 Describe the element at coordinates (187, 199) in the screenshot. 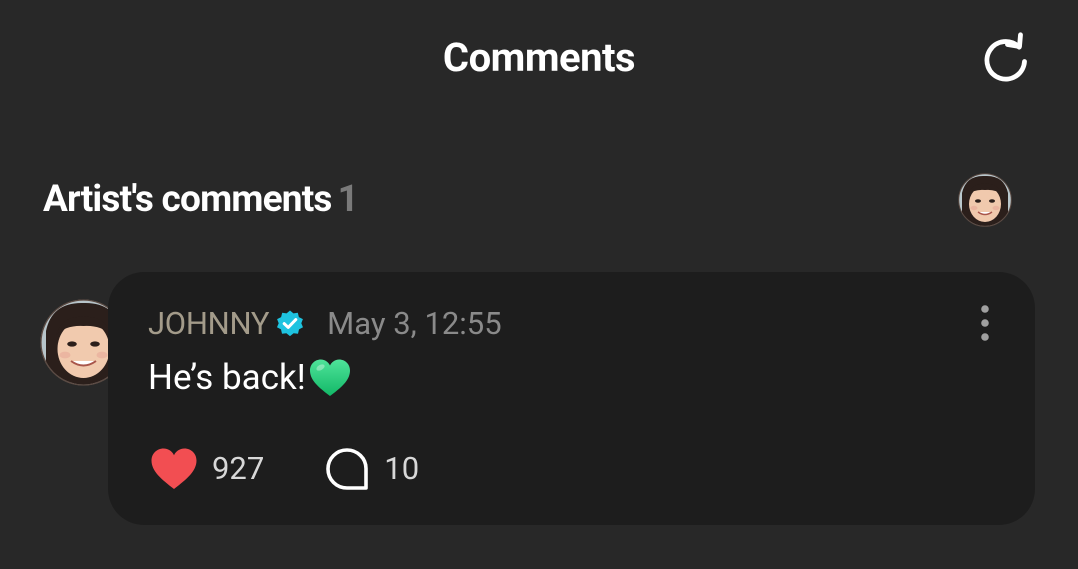

I see `section-title: Artist's comments` at that location.